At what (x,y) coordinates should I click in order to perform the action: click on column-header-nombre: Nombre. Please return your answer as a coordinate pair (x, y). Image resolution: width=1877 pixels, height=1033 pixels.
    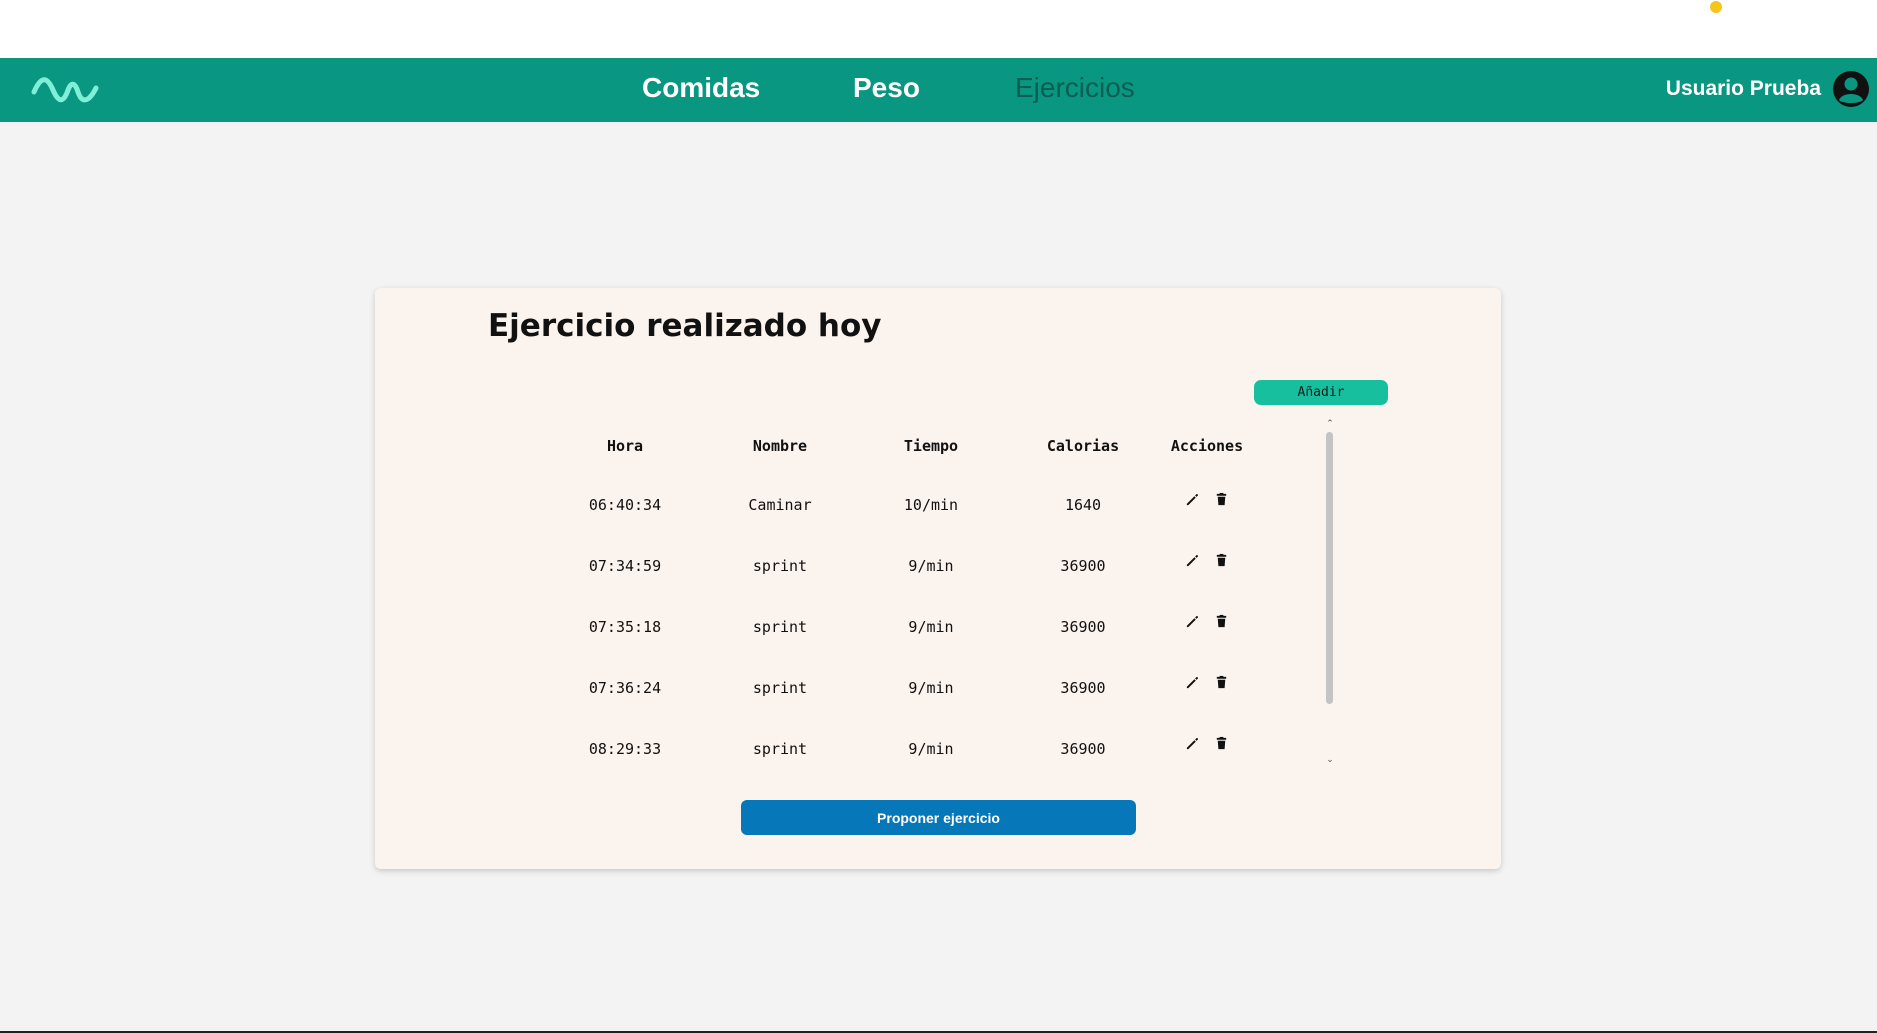
    Looking at the image, I should click on (780, 446).